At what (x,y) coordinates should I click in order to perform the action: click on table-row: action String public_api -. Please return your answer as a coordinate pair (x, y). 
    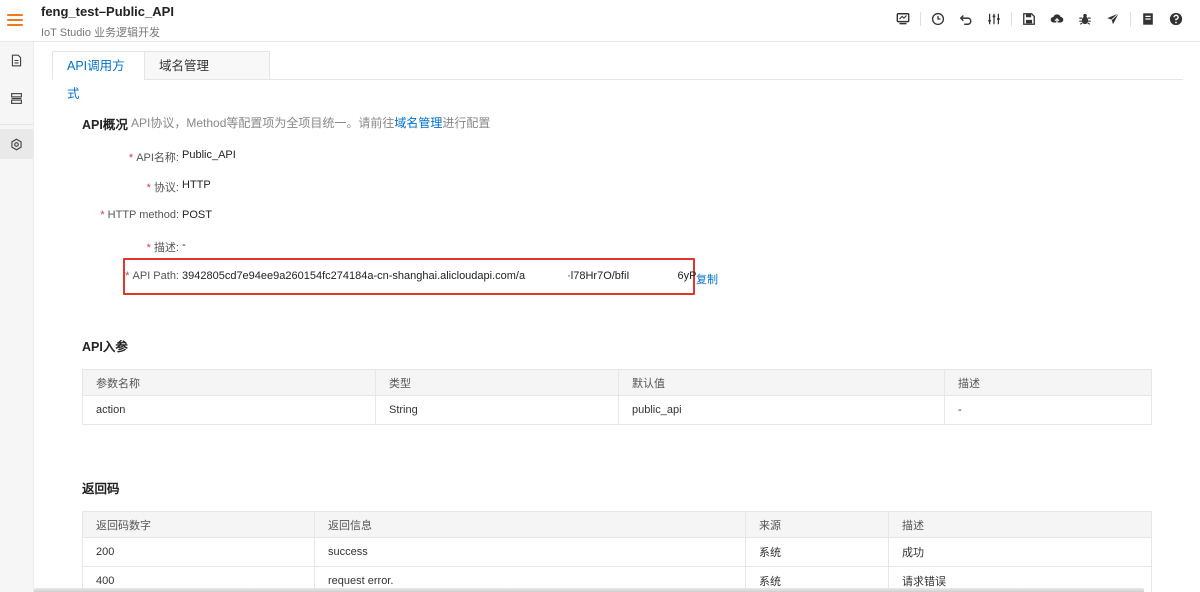
    Looking at the image, I should click on (617, 410).